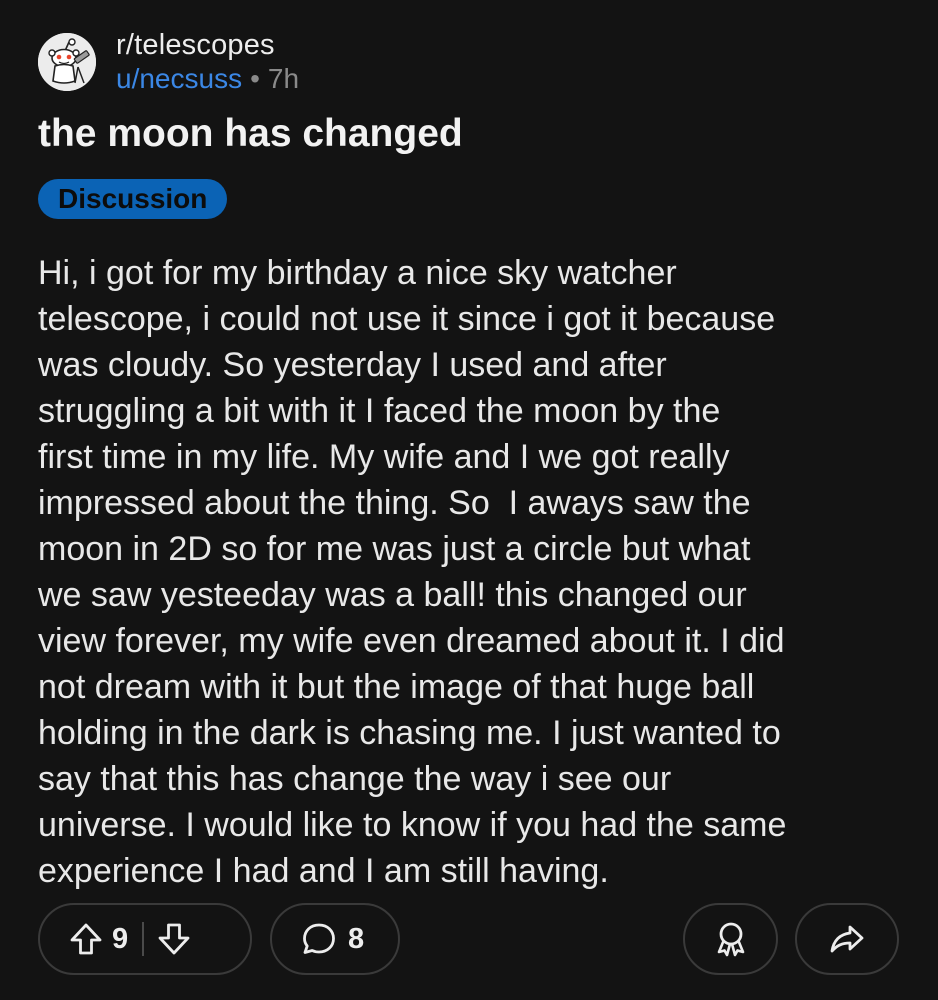 The image size is (938, 1000). I want to click on subreddit-name: r/telescopes, so click(207, 45).